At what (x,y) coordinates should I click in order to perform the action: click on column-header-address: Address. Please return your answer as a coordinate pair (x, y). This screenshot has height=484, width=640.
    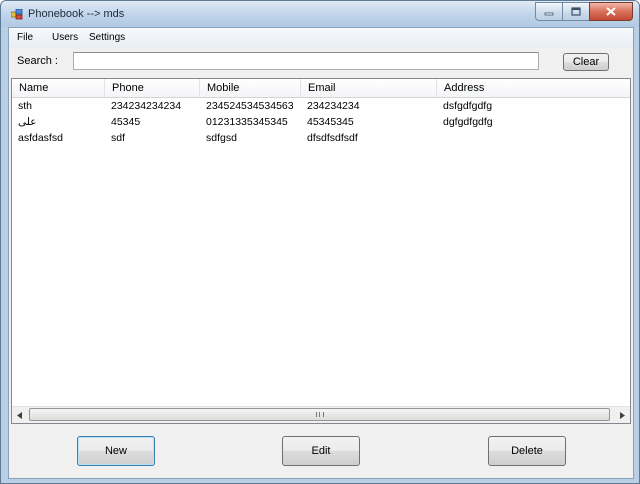
    Looking at the image, I should click on (533, 88).